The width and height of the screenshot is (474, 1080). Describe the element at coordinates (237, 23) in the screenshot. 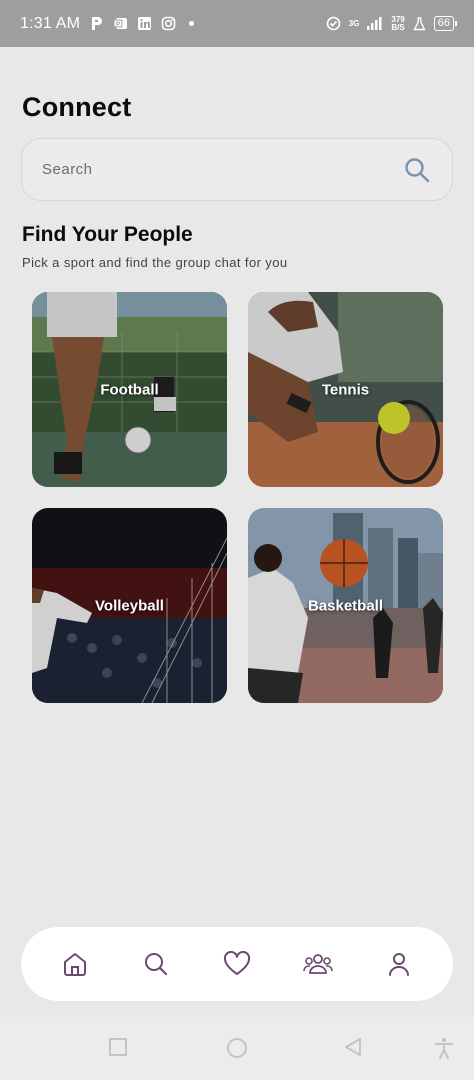

I see `status-bar: 1:31 AM P 3G 379 B/S 66` at that location.